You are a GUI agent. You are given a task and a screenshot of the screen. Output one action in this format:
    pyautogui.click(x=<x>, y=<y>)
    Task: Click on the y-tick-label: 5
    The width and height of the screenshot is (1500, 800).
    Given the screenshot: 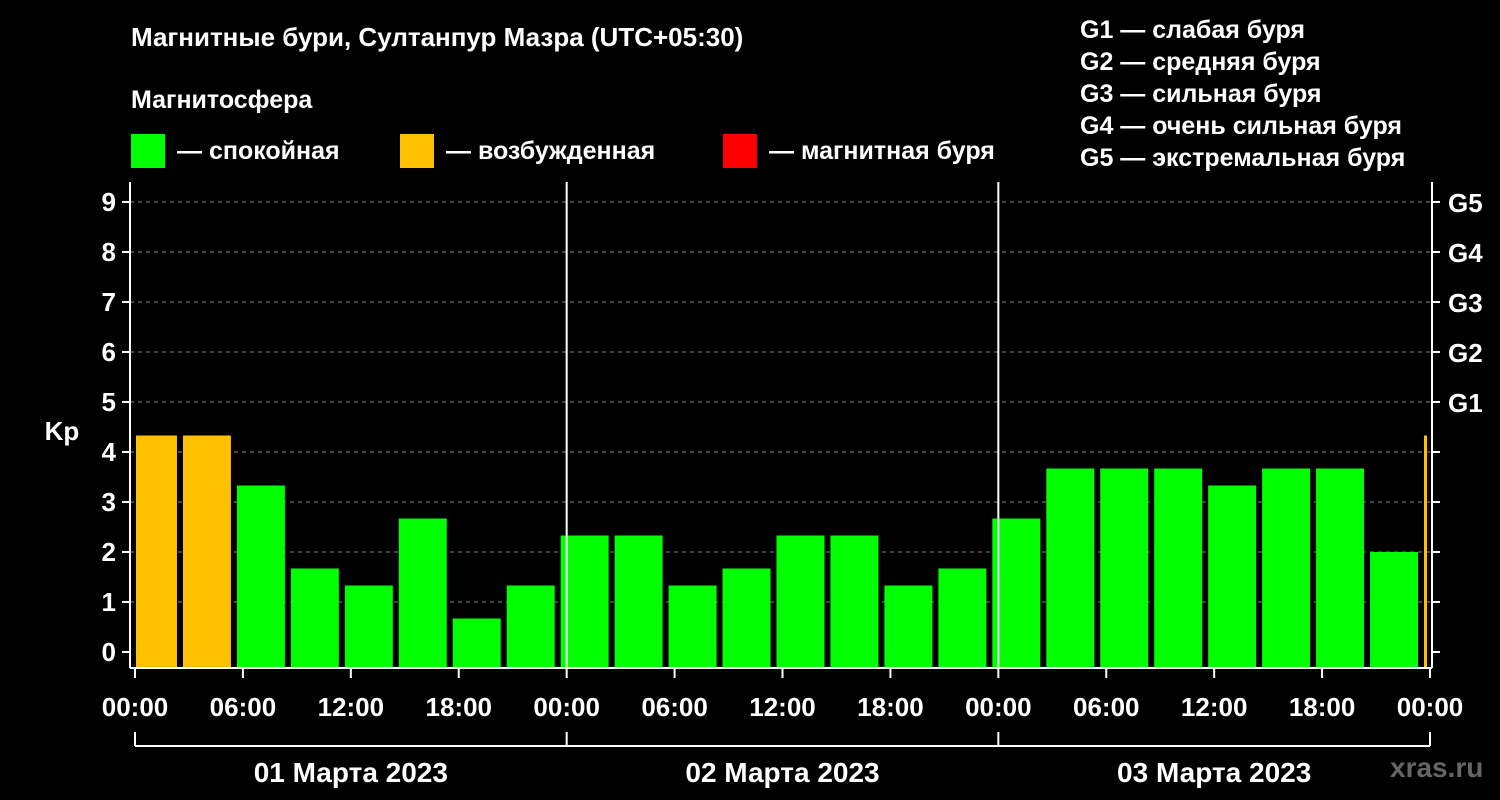 What is the action you would take?
    pyautogui.click(x=109, y=402)
    